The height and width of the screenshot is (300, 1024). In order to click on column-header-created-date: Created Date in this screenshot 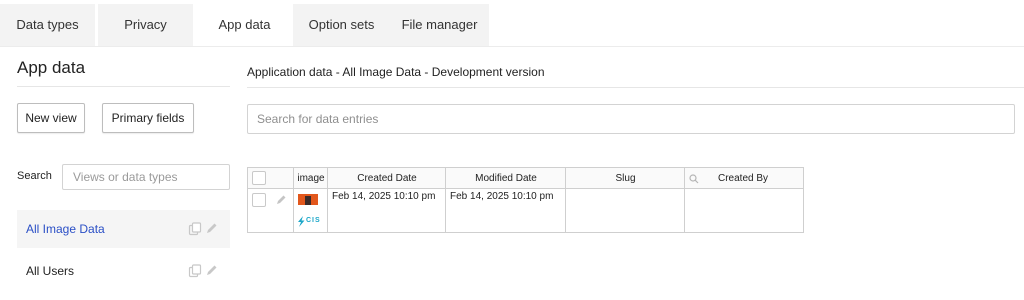, I will do `click(387, 178)`.